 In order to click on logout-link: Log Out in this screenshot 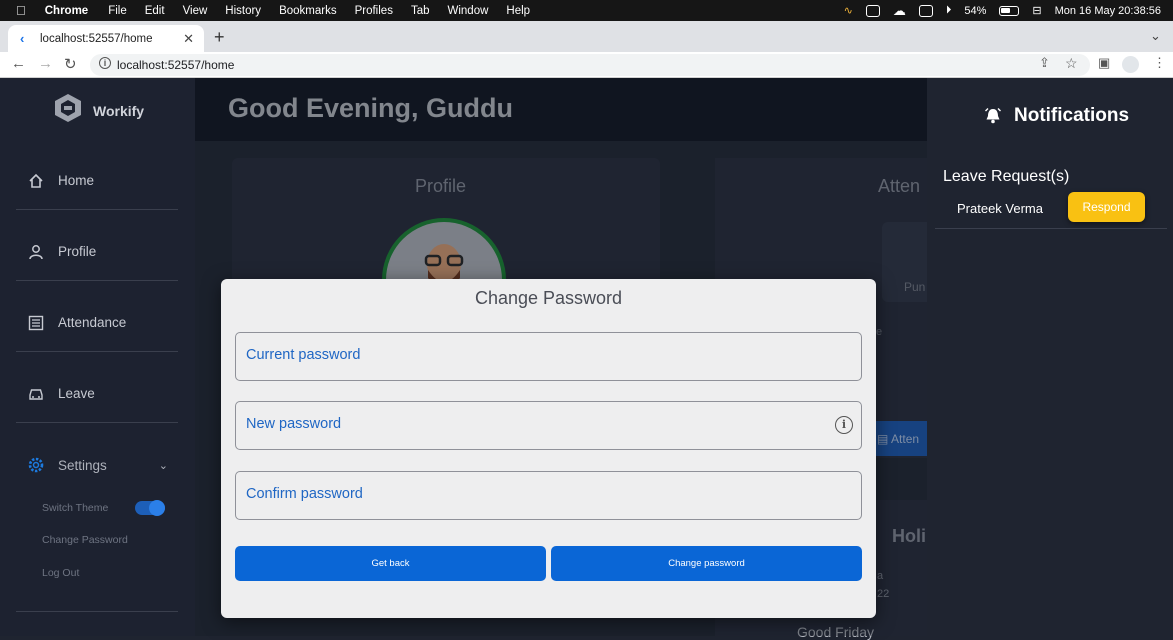, I will do `click(60, 573)`.